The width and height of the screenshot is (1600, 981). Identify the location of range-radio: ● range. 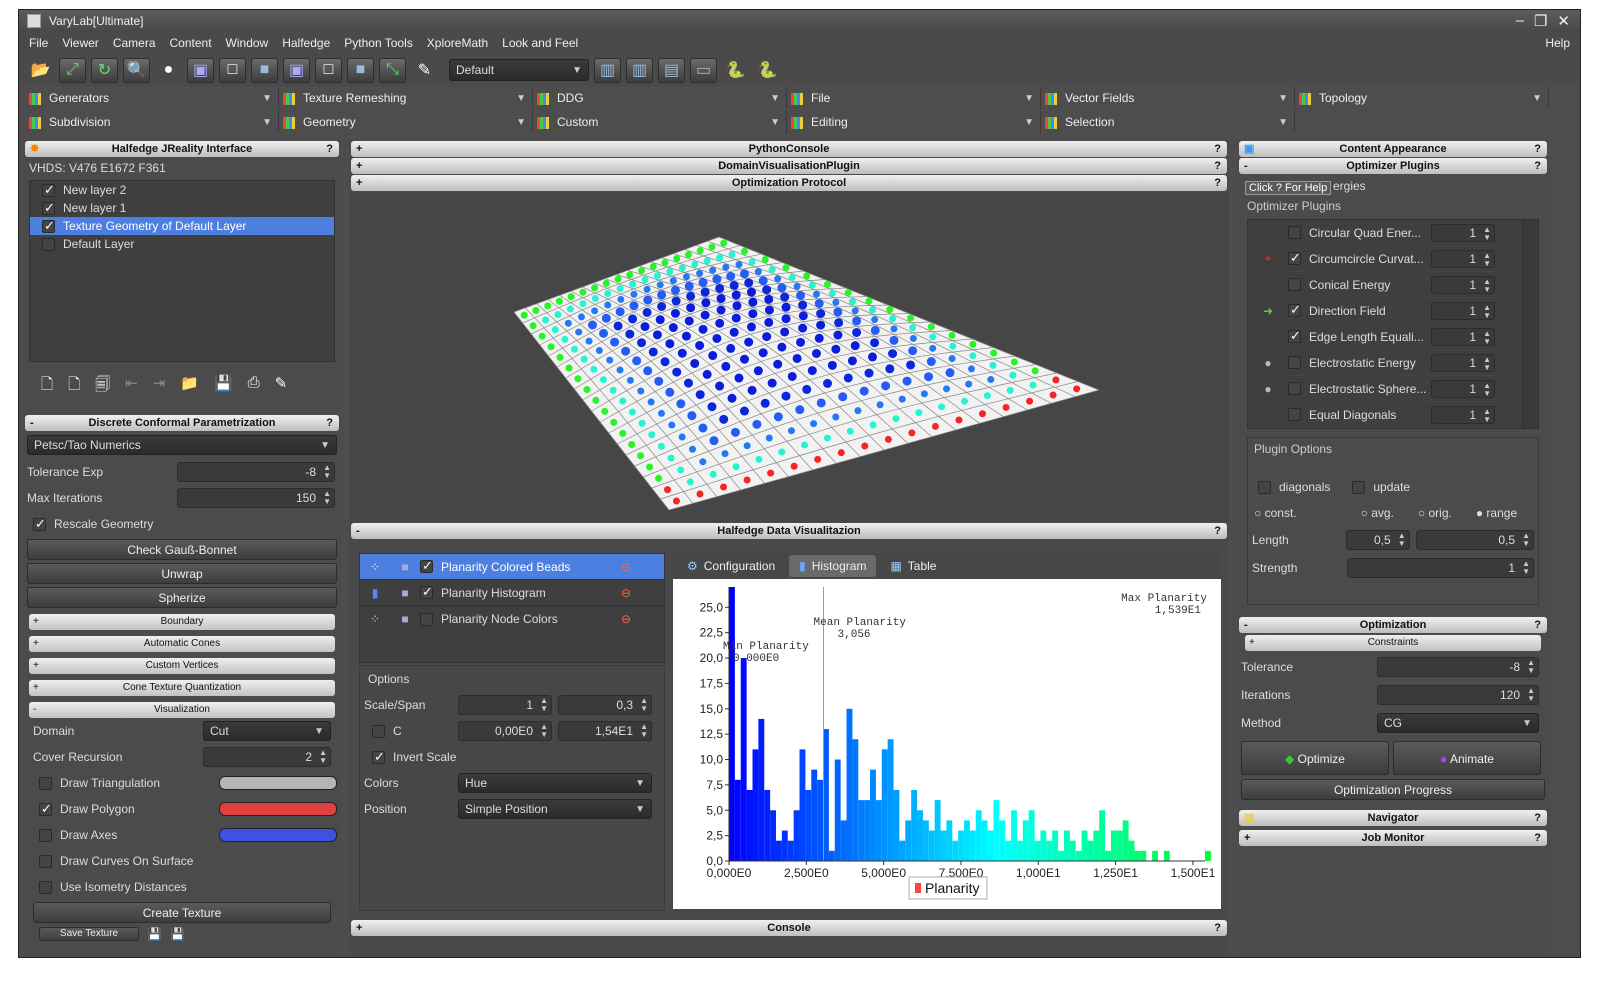
(1496, 513).